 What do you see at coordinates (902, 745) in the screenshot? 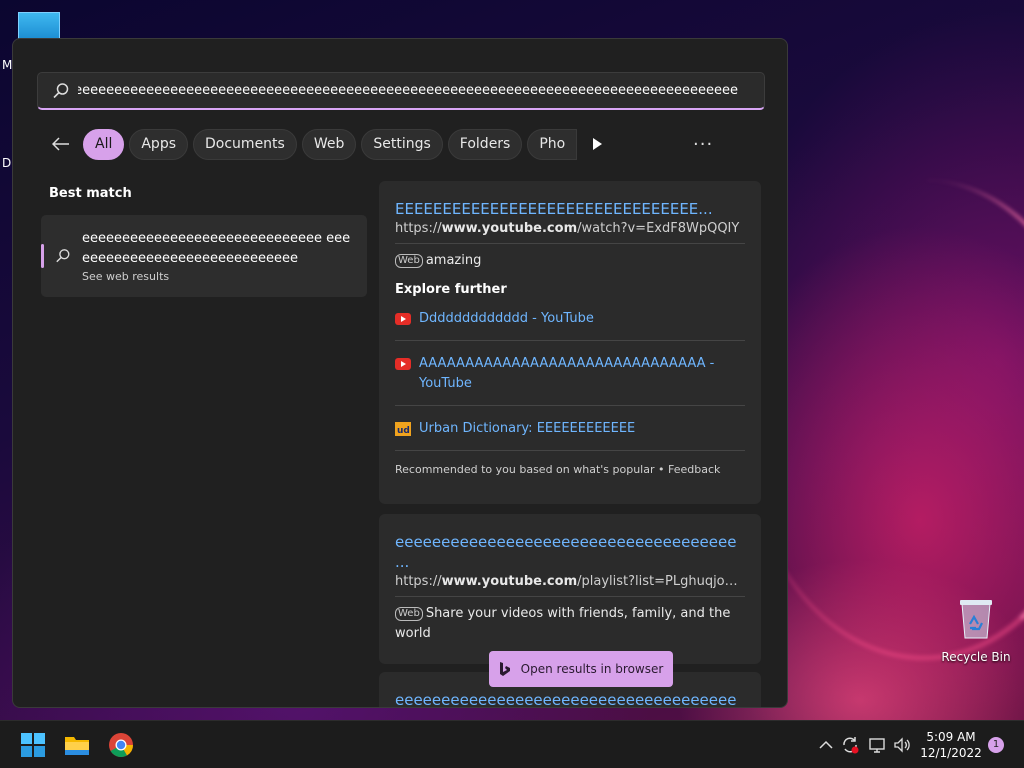
I see `volume-icon` at bounding box center [902, 745].